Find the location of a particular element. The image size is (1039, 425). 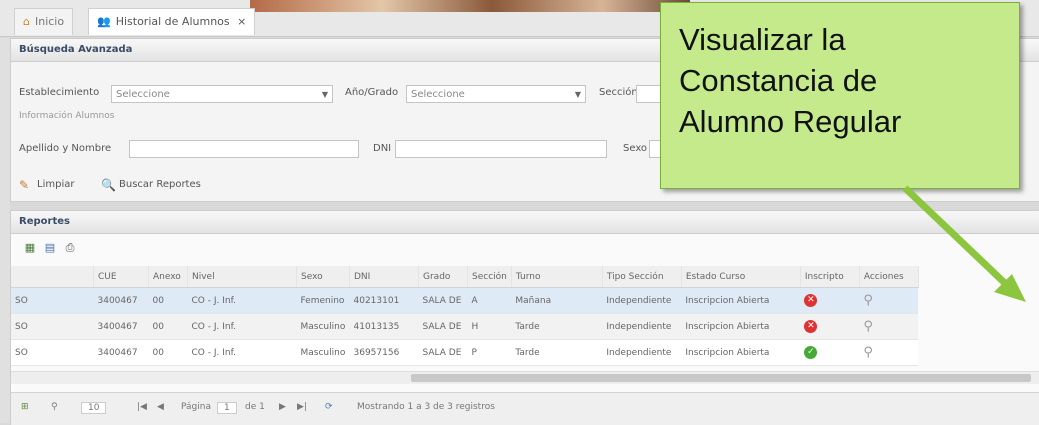

print-icon: ⎙ is located at coordinates (70, 248).